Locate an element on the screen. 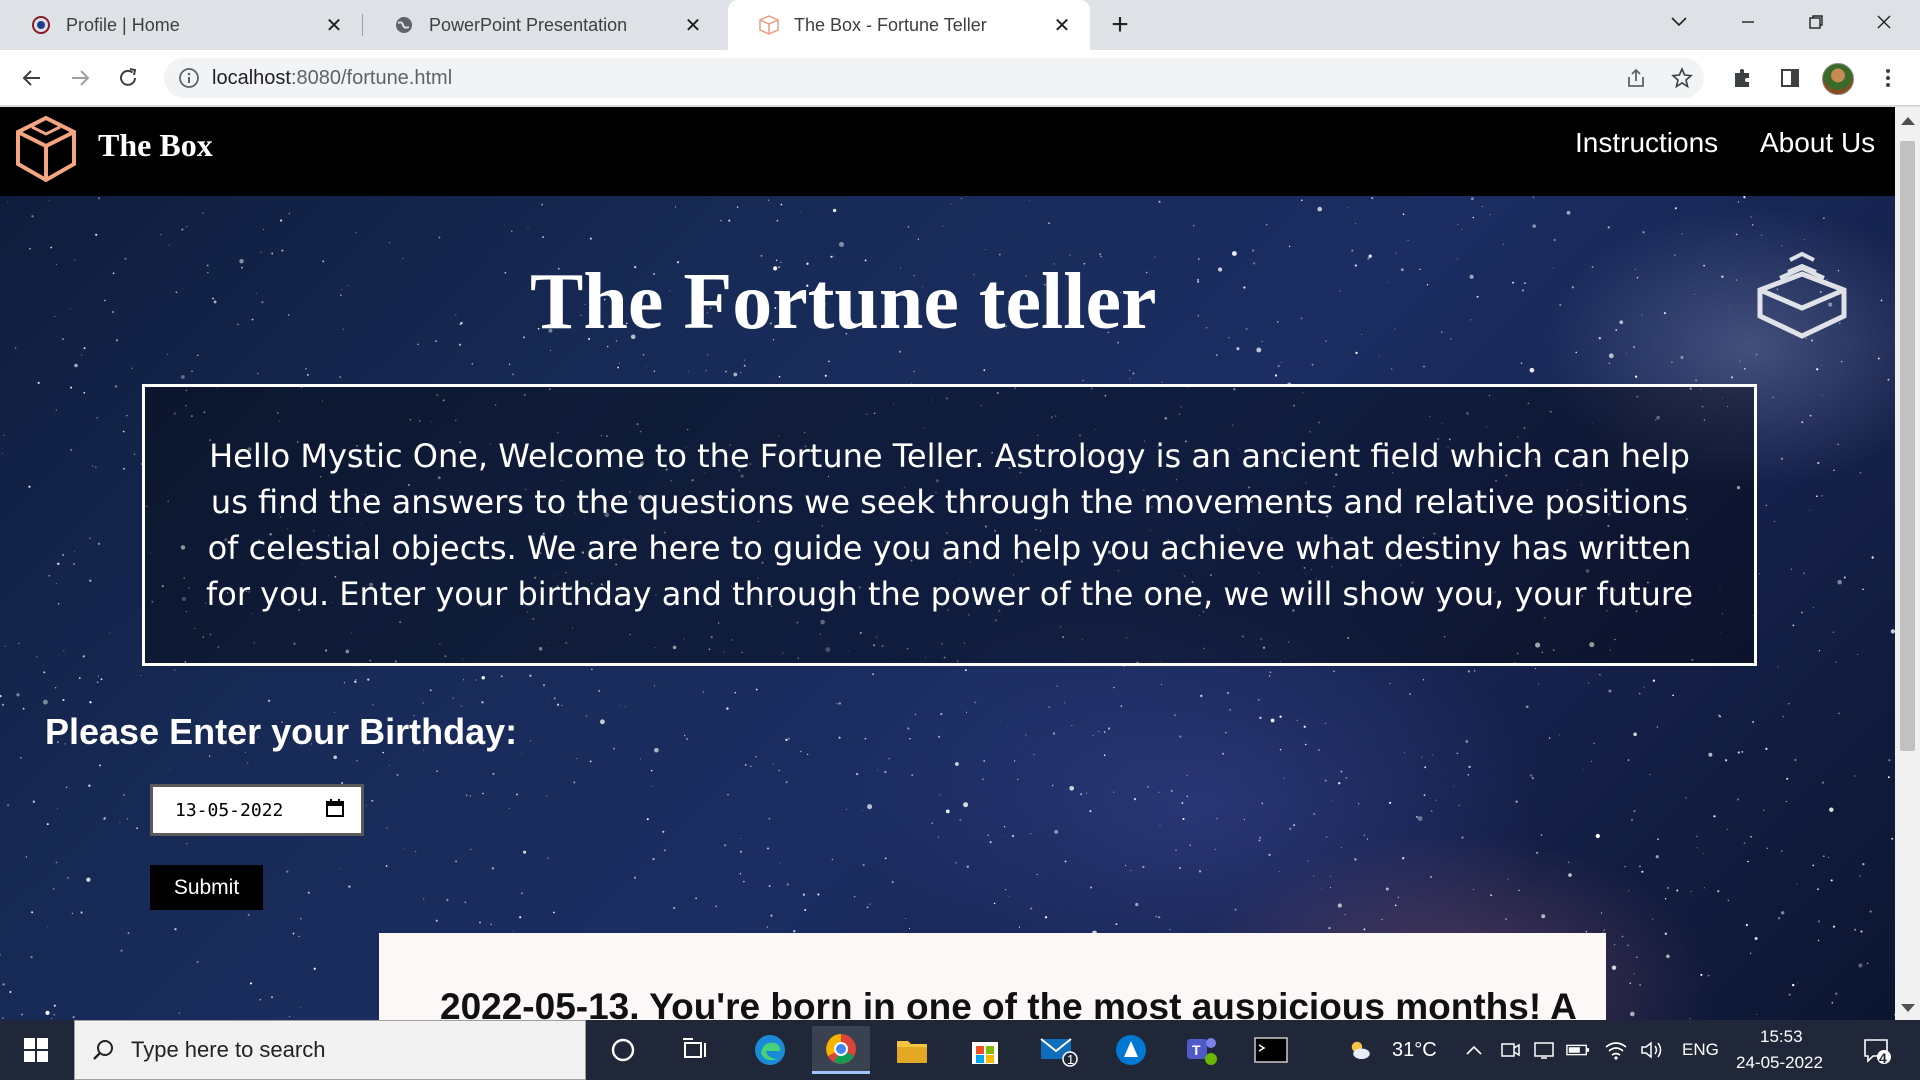 The width and height of the screenshot is (1920, 1080). reload-icon is located at coordinates (128, 78).